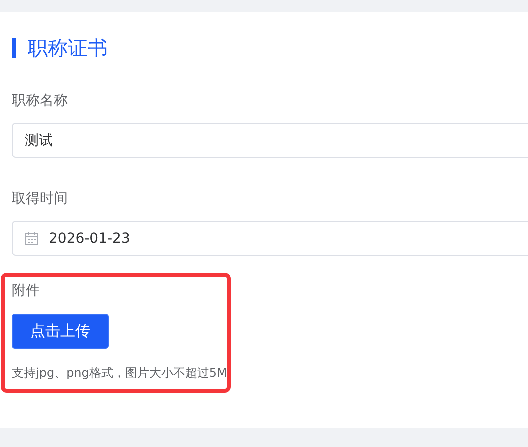 The width and height of the screenshot is (528, 447). Describe the element at coordinates (26, 291) in the screenshot. I see `field-label: 附件` at that location.